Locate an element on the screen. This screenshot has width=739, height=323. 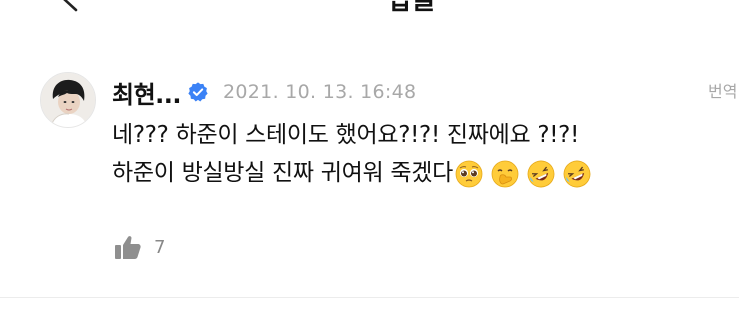
translate-link: 번역 is located at coordinates (722, 90).